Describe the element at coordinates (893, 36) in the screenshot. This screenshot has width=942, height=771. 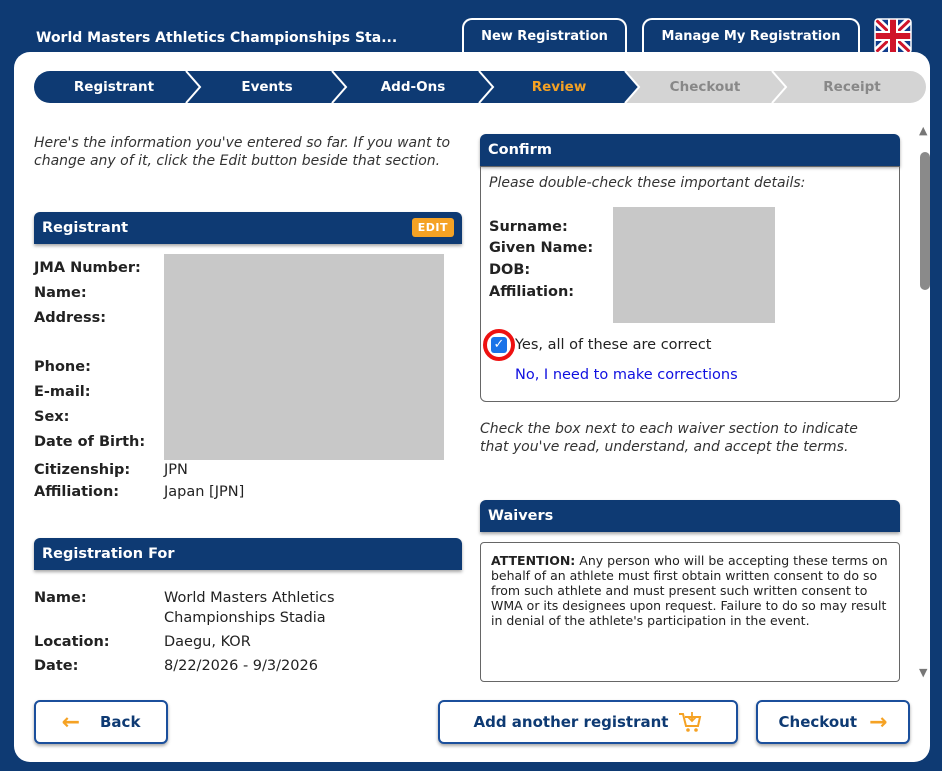
I see `uk-flag-icon` at that location.